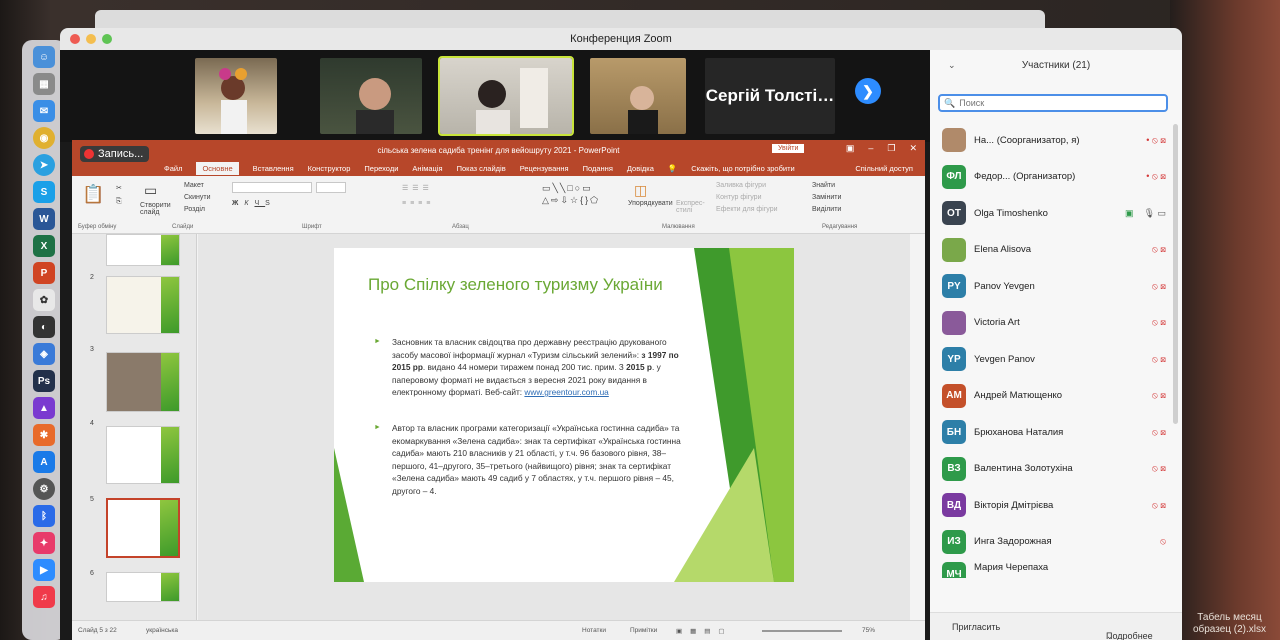 The width and height of the screenshot is (1280, 640). Describe the element at coordinates (1053, 177) in the screenshot. I see `participant-row: ФЛ Федор... (Организатор) • ⦸ ⊠` at that location.